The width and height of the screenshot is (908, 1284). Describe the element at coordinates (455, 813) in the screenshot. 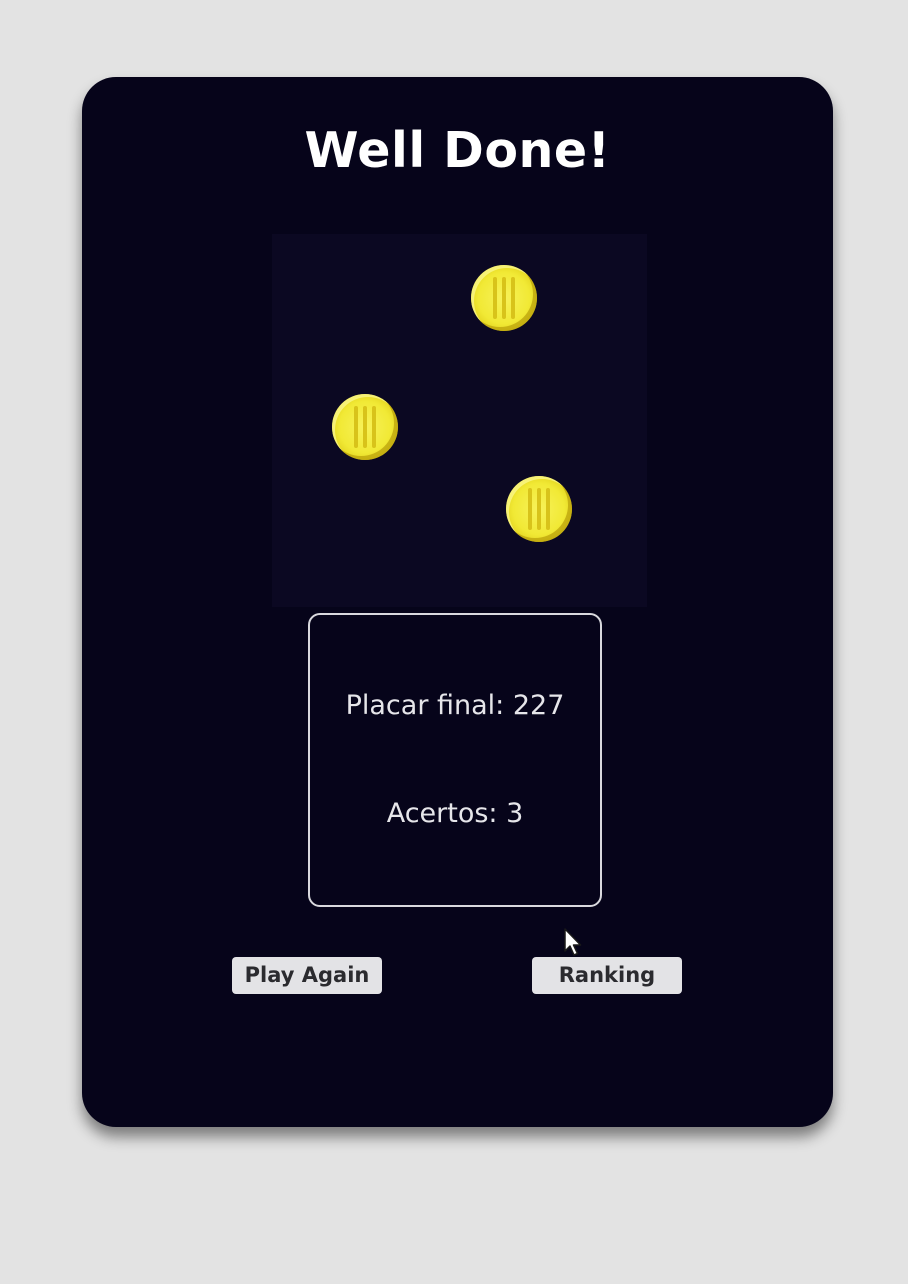

I see `hits-count-text: Acertos: 3` at that location.